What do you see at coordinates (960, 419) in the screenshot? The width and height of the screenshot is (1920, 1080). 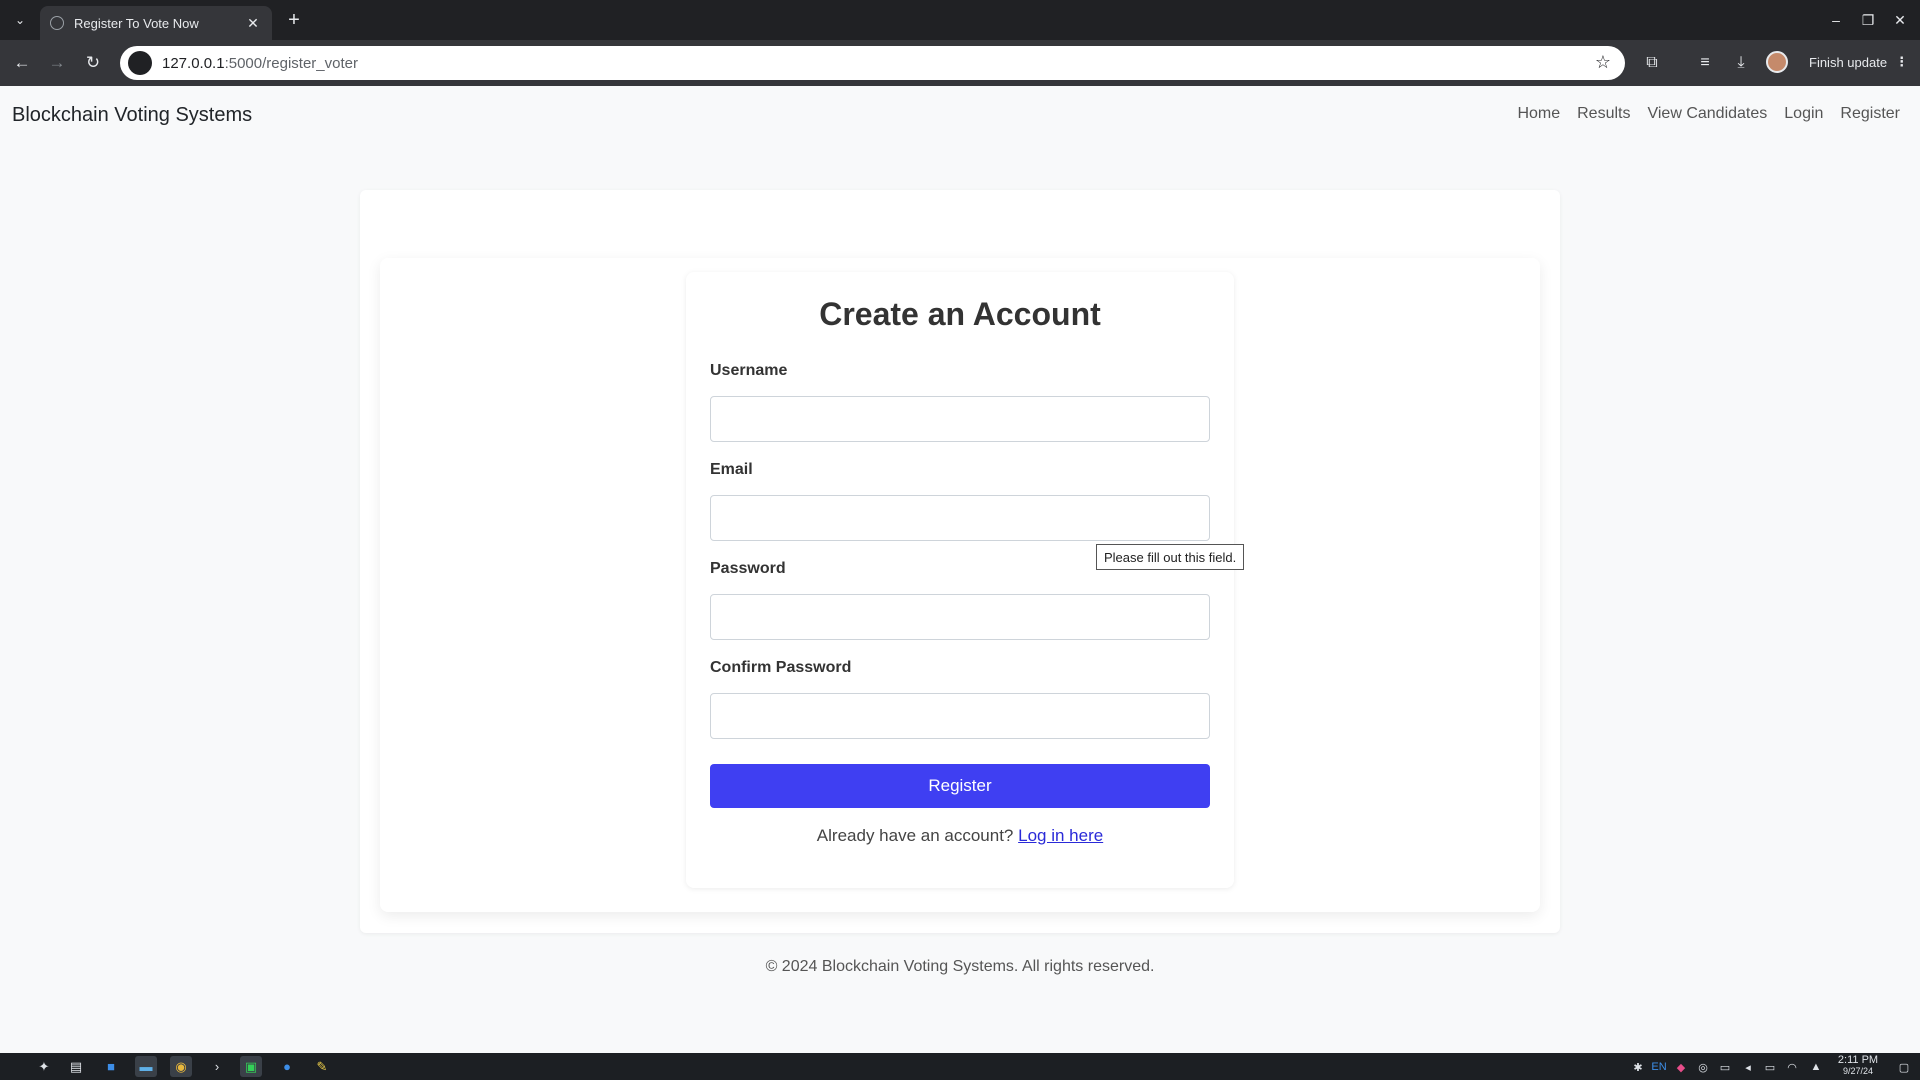 I see `username-input` at bounding box center [960, 419].